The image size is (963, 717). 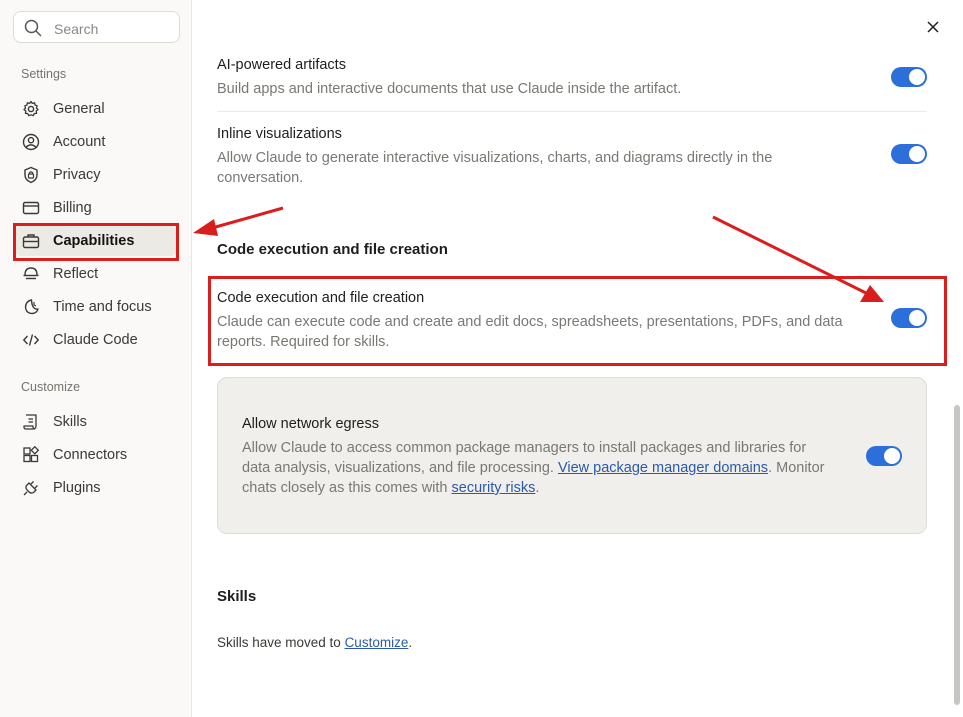 I want to click on sidebar-item-privacy: Privacy, so click(x=96, y=175).